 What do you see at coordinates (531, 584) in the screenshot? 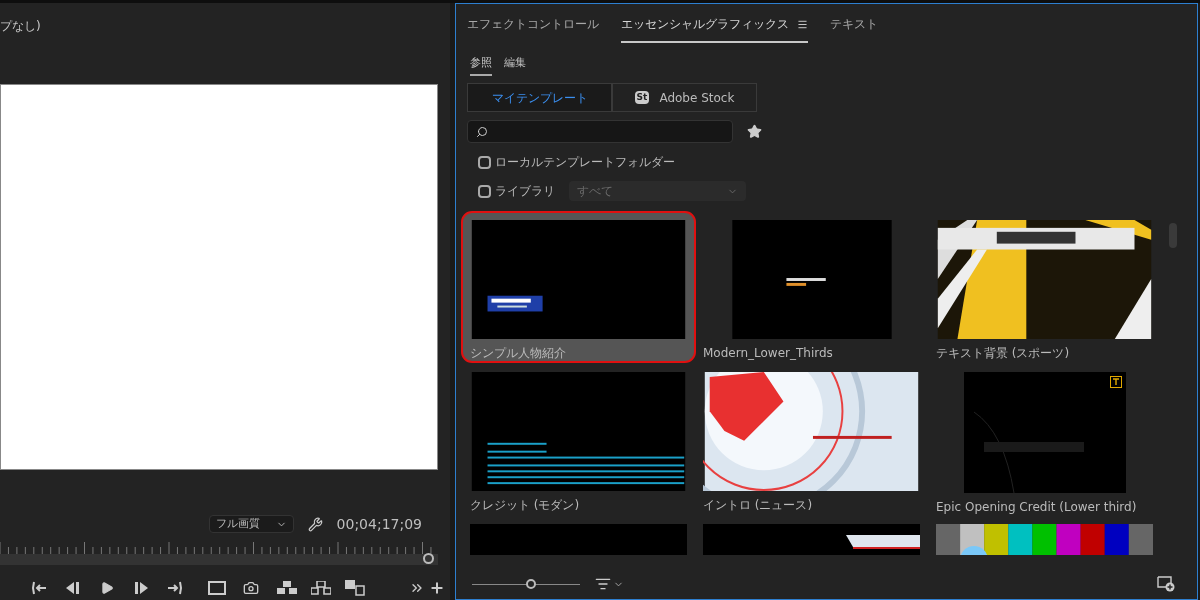
I see `slider-thumb` at bounding box center [531, 584].